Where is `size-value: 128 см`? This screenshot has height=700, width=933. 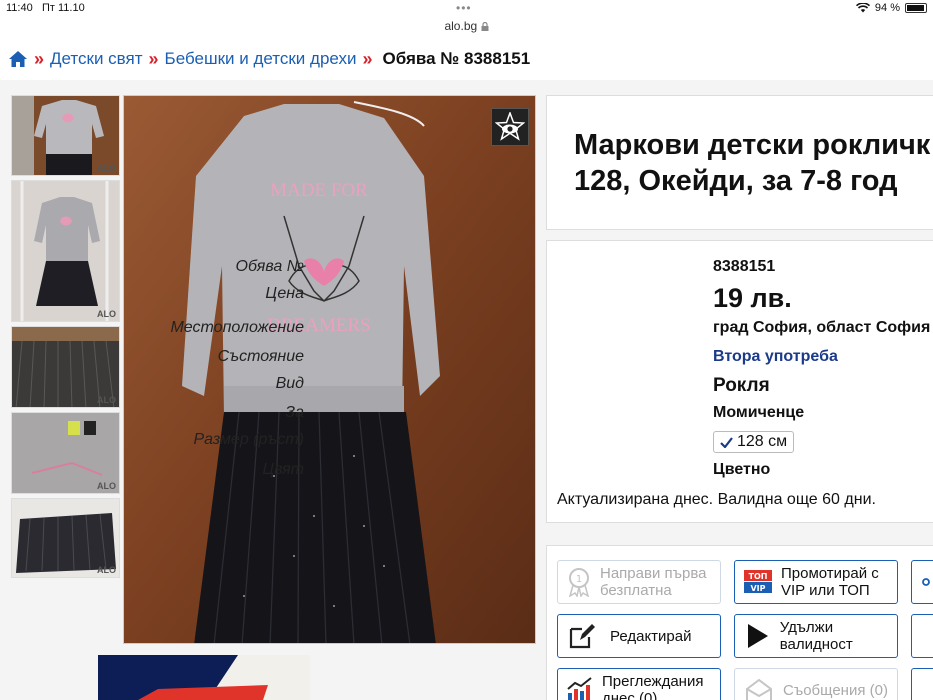 size-value: 128 см is located at coordinates (762, 441).